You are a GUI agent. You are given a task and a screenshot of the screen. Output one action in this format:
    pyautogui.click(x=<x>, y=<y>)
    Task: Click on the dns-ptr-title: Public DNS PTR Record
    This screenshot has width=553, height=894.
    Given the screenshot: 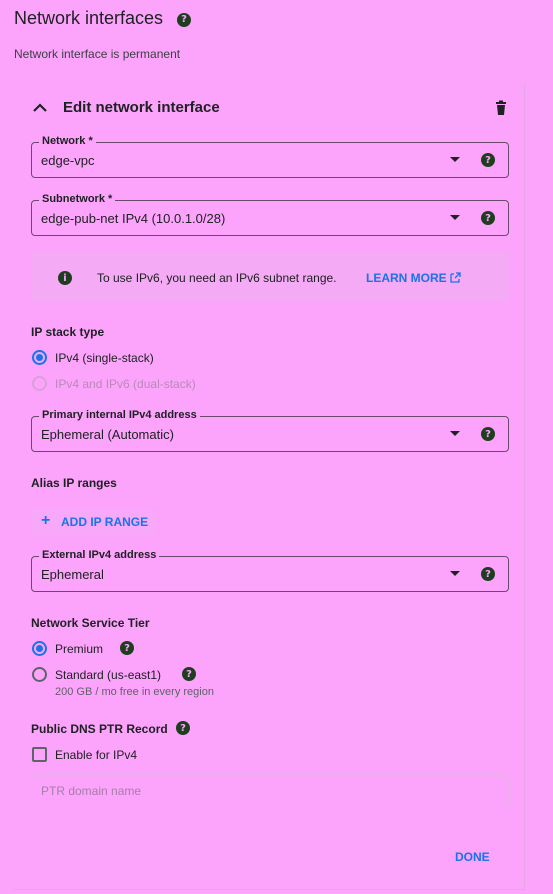 What is the action you would take?
    pyautogui.click(x=99, y=729)
    